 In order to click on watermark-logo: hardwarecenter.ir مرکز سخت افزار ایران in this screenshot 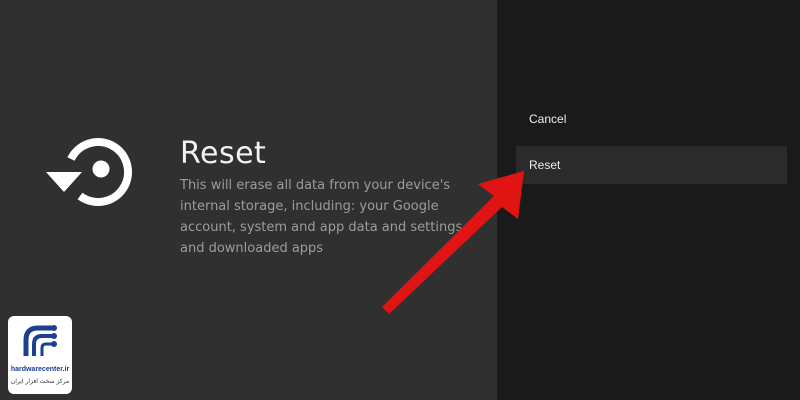, I will do `click(40, 355)`.